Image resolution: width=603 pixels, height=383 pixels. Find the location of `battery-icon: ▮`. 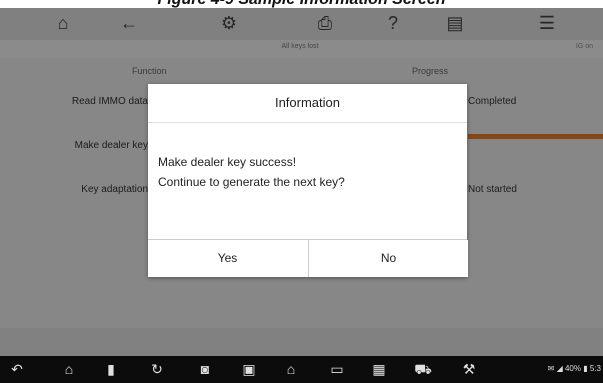

battery-icon: ▮ is located at coordinates (585, 368).